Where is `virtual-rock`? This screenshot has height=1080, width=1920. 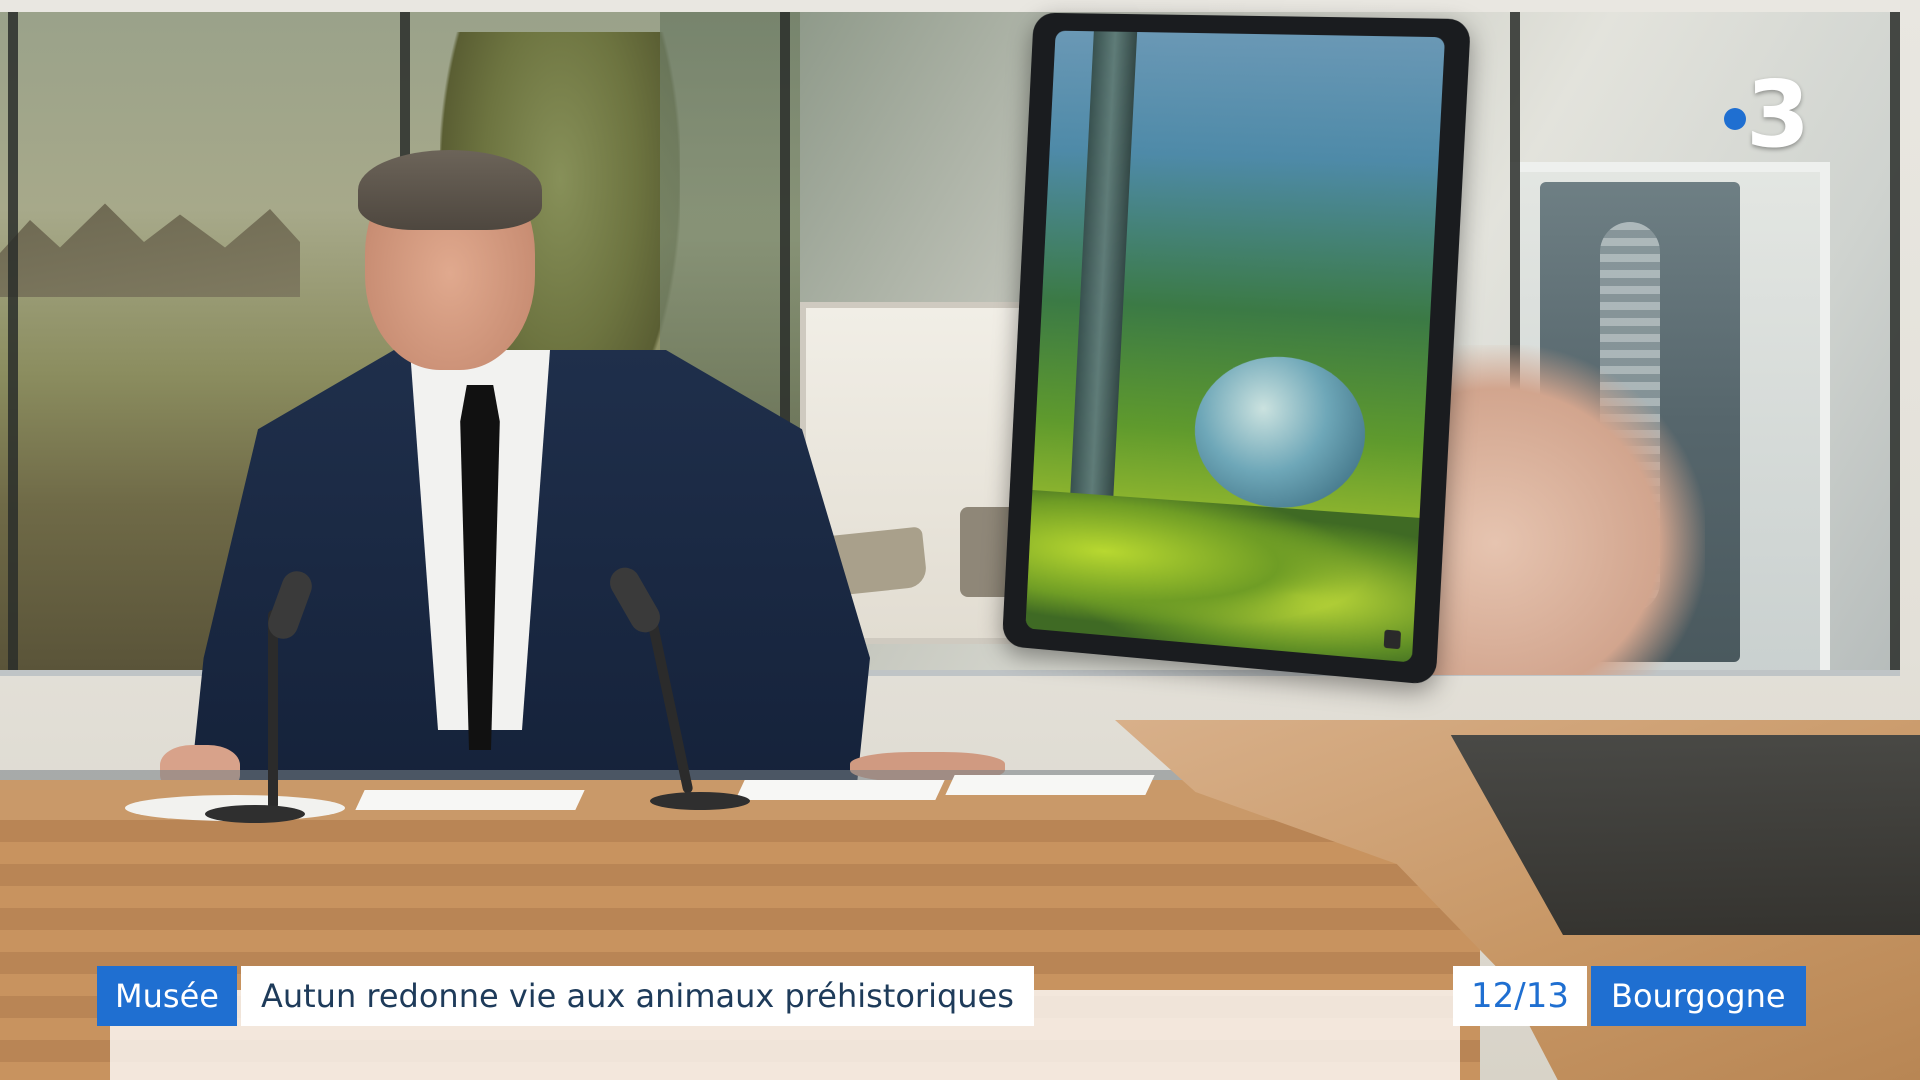 virtual-rock is located at coordinates (1280, 432).